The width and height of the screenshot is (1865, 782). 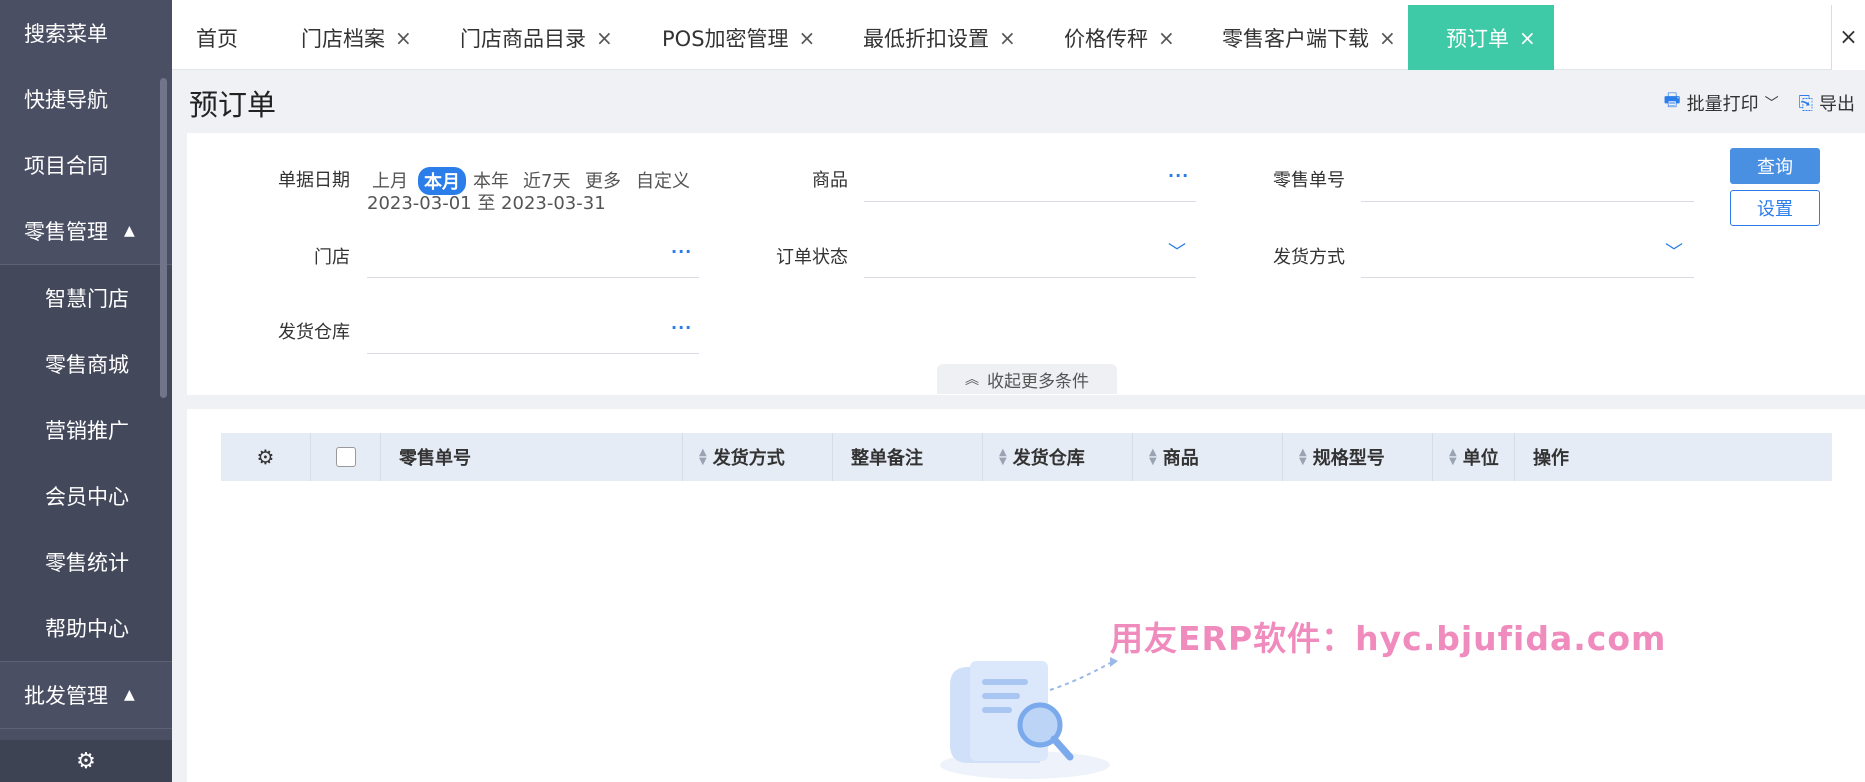 What do you see at coordinates (1309, 257) in the screenshot?
I see `shipping-label: 发货方式` at bounding box center [1309, 257].